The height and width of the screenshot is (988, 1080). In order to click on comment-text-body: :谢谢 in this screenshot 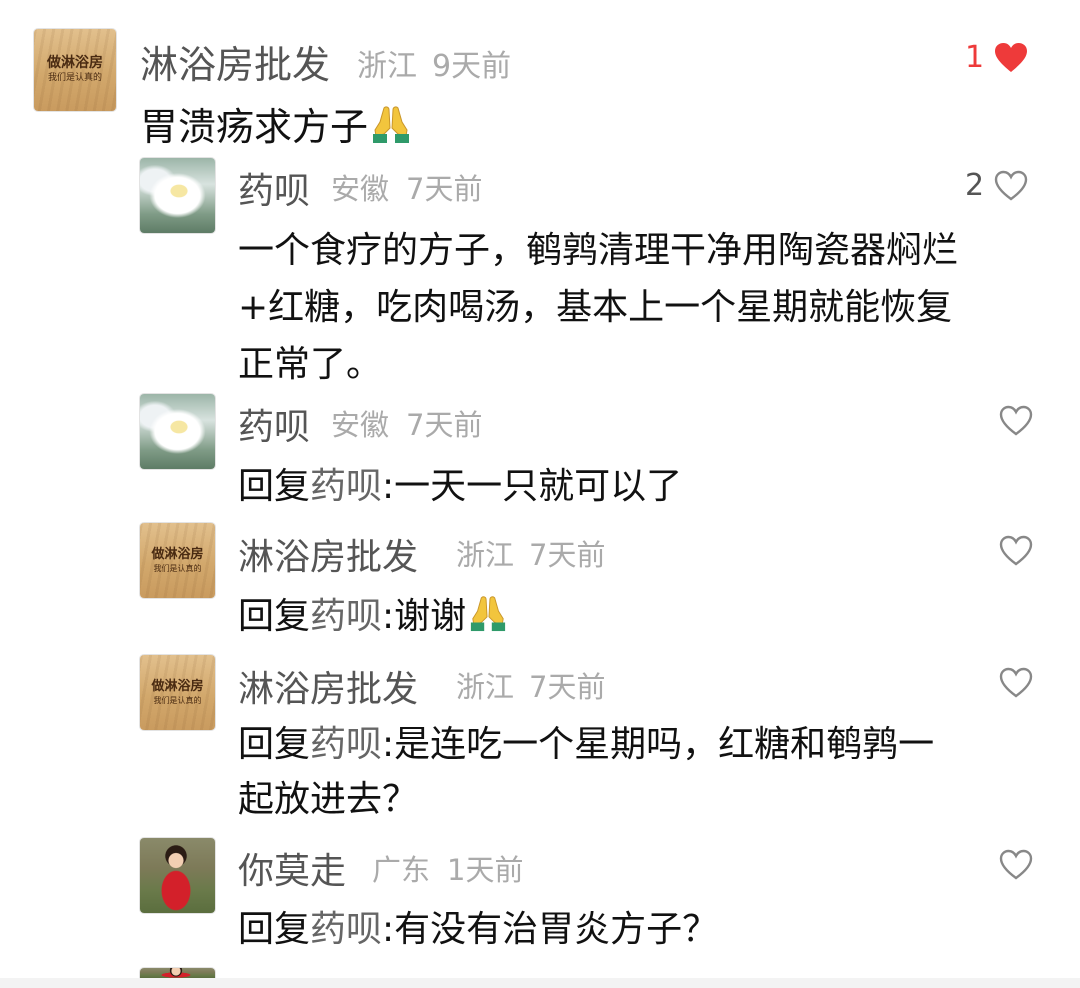, I will do `click(424, 616)`.